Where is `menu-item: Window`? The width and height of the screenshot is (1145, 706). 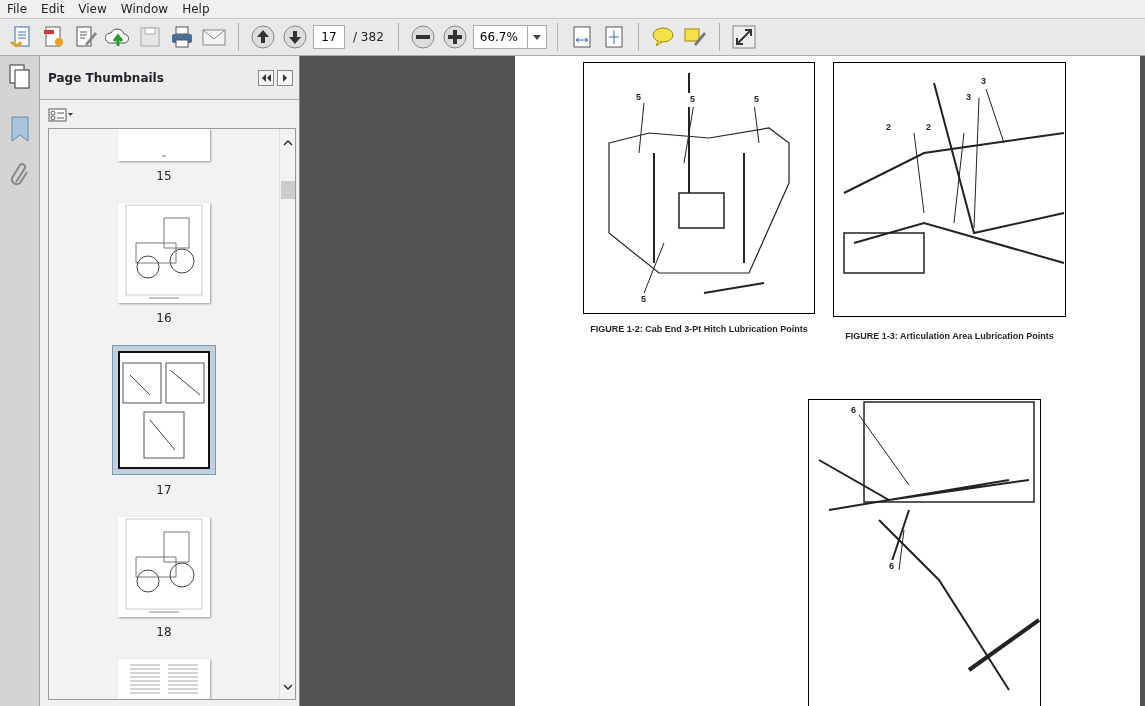
menu-item: Window is located at coordinates (144, 9).